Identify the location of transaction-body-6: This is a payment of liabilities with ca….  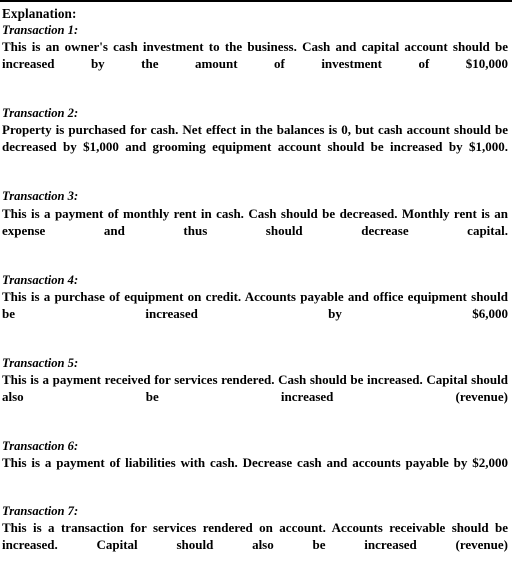
(255, 463).